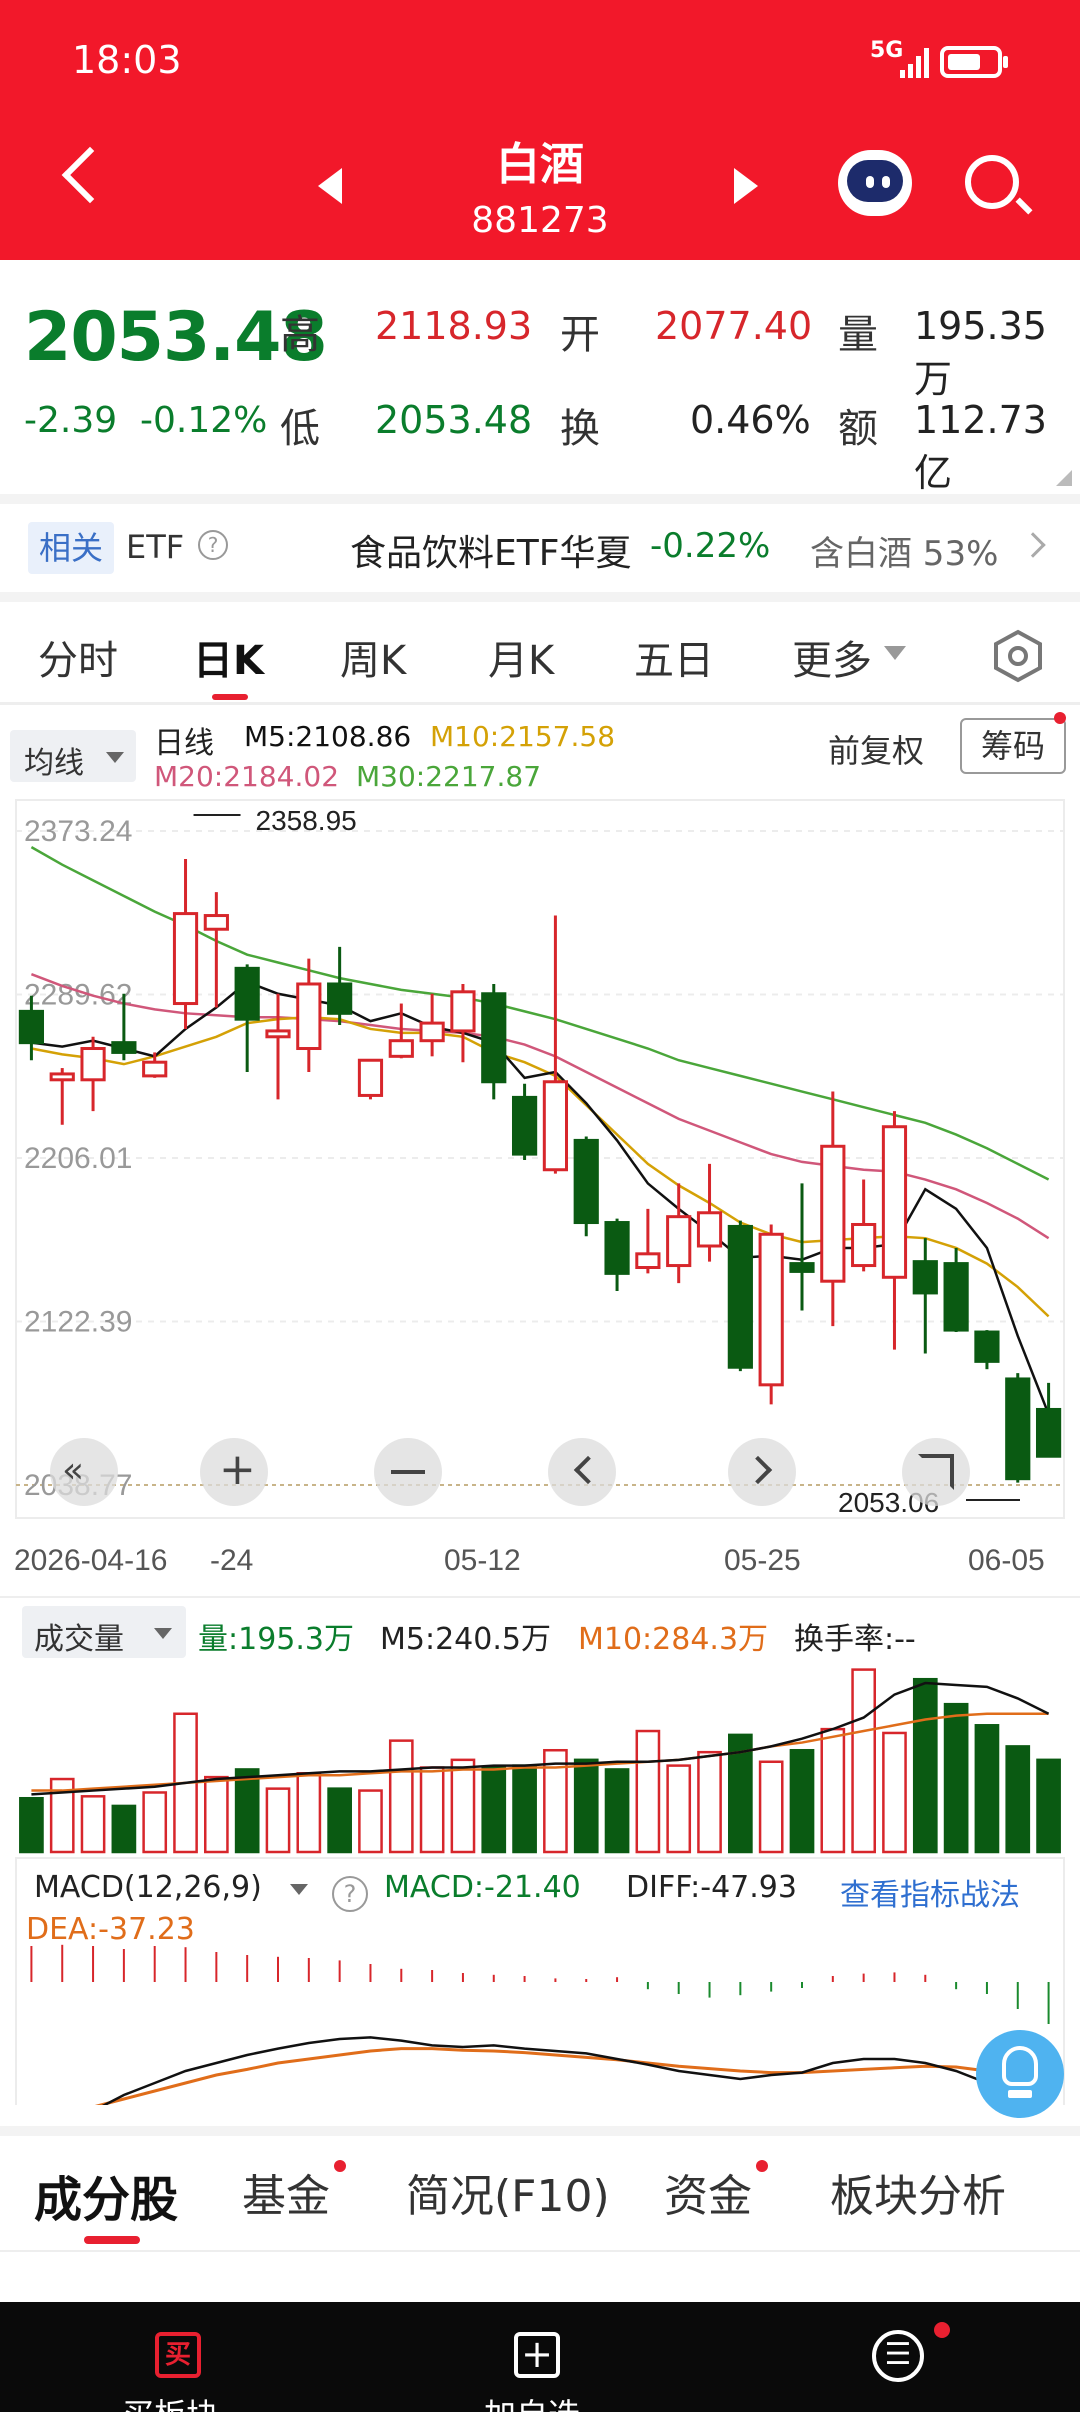  I want to click on network-indicator: 5G, so click(887, 50).